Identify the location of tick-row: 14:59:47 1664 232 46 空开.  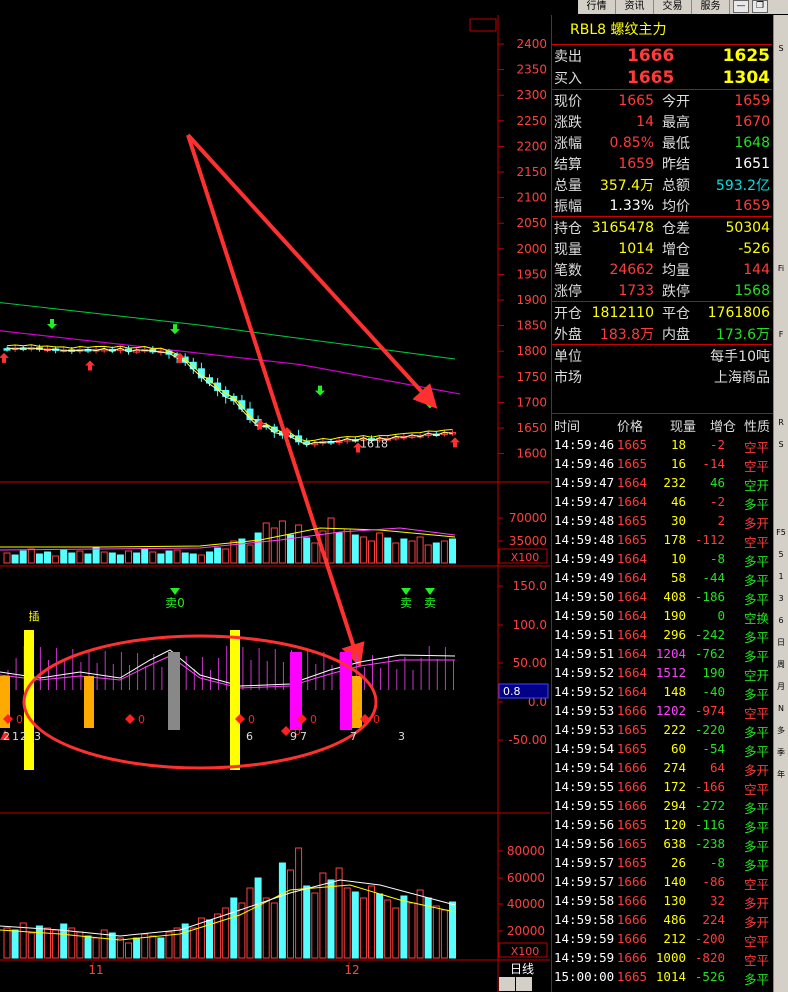
(662, 483).